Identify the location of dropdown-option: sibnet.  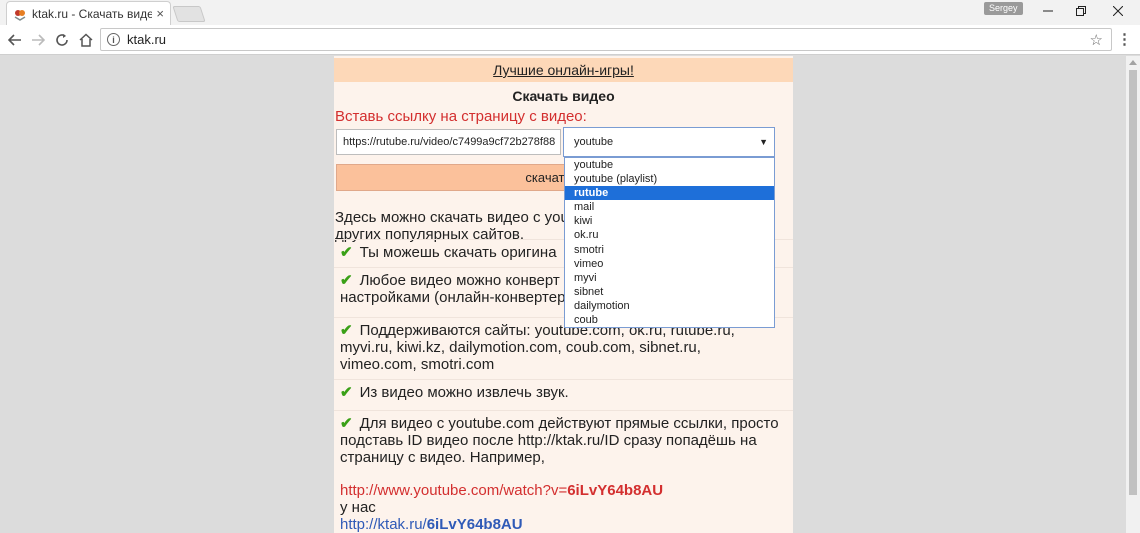
(669, 292).